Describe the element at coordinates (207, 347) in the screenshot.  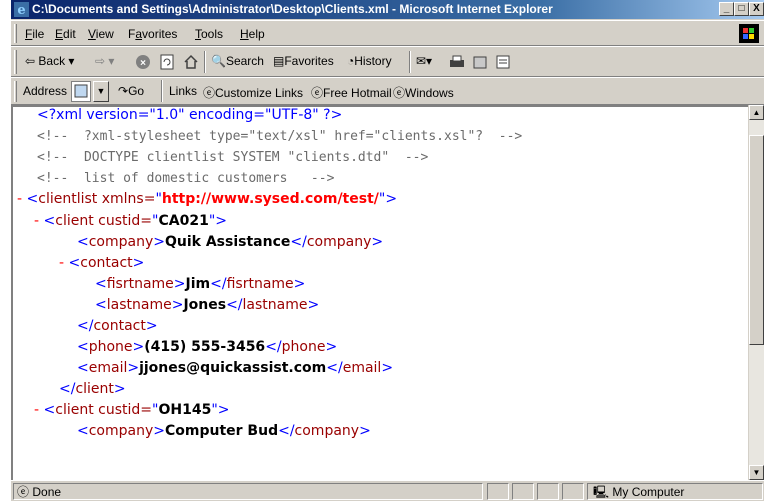
I see `xml-node-phone: <phone>(415) 555-3456</phone>` at that location.